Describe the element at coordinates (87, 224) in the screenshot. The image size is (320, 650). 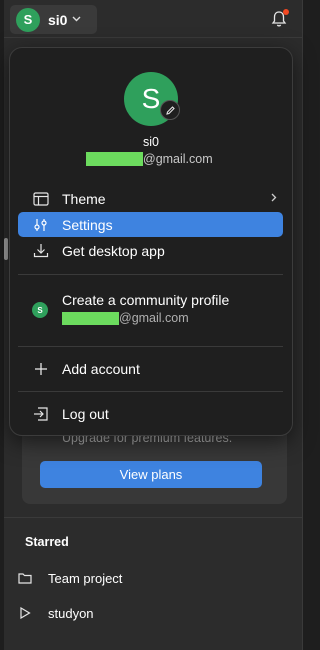
I see `menu-item-label: Settings` at that location.